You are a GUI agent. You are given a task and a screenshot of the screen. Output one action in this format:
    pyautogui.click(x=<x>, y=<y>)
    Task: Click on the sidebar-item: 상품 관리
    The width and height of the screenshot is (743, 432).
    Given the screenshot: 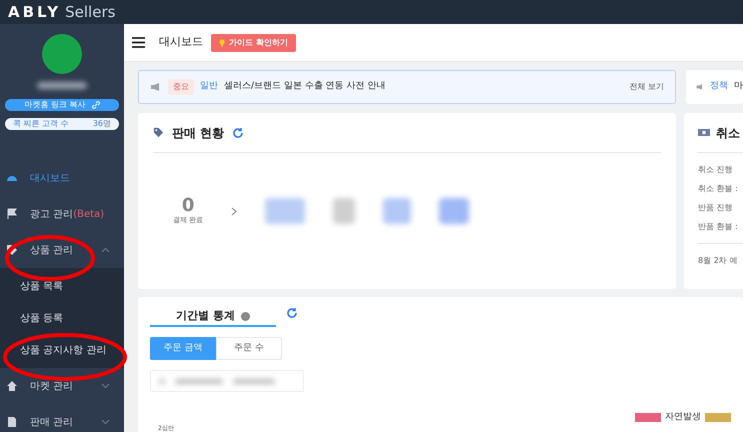 What is the action you would take?
    pyautogui.click(x=62, y=250)
    